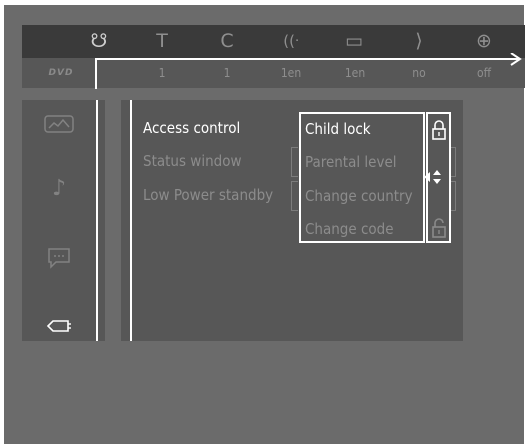  Describe the element at coordinates (97, 220) in the screenshot. I see `sidebar-divider` at that location.